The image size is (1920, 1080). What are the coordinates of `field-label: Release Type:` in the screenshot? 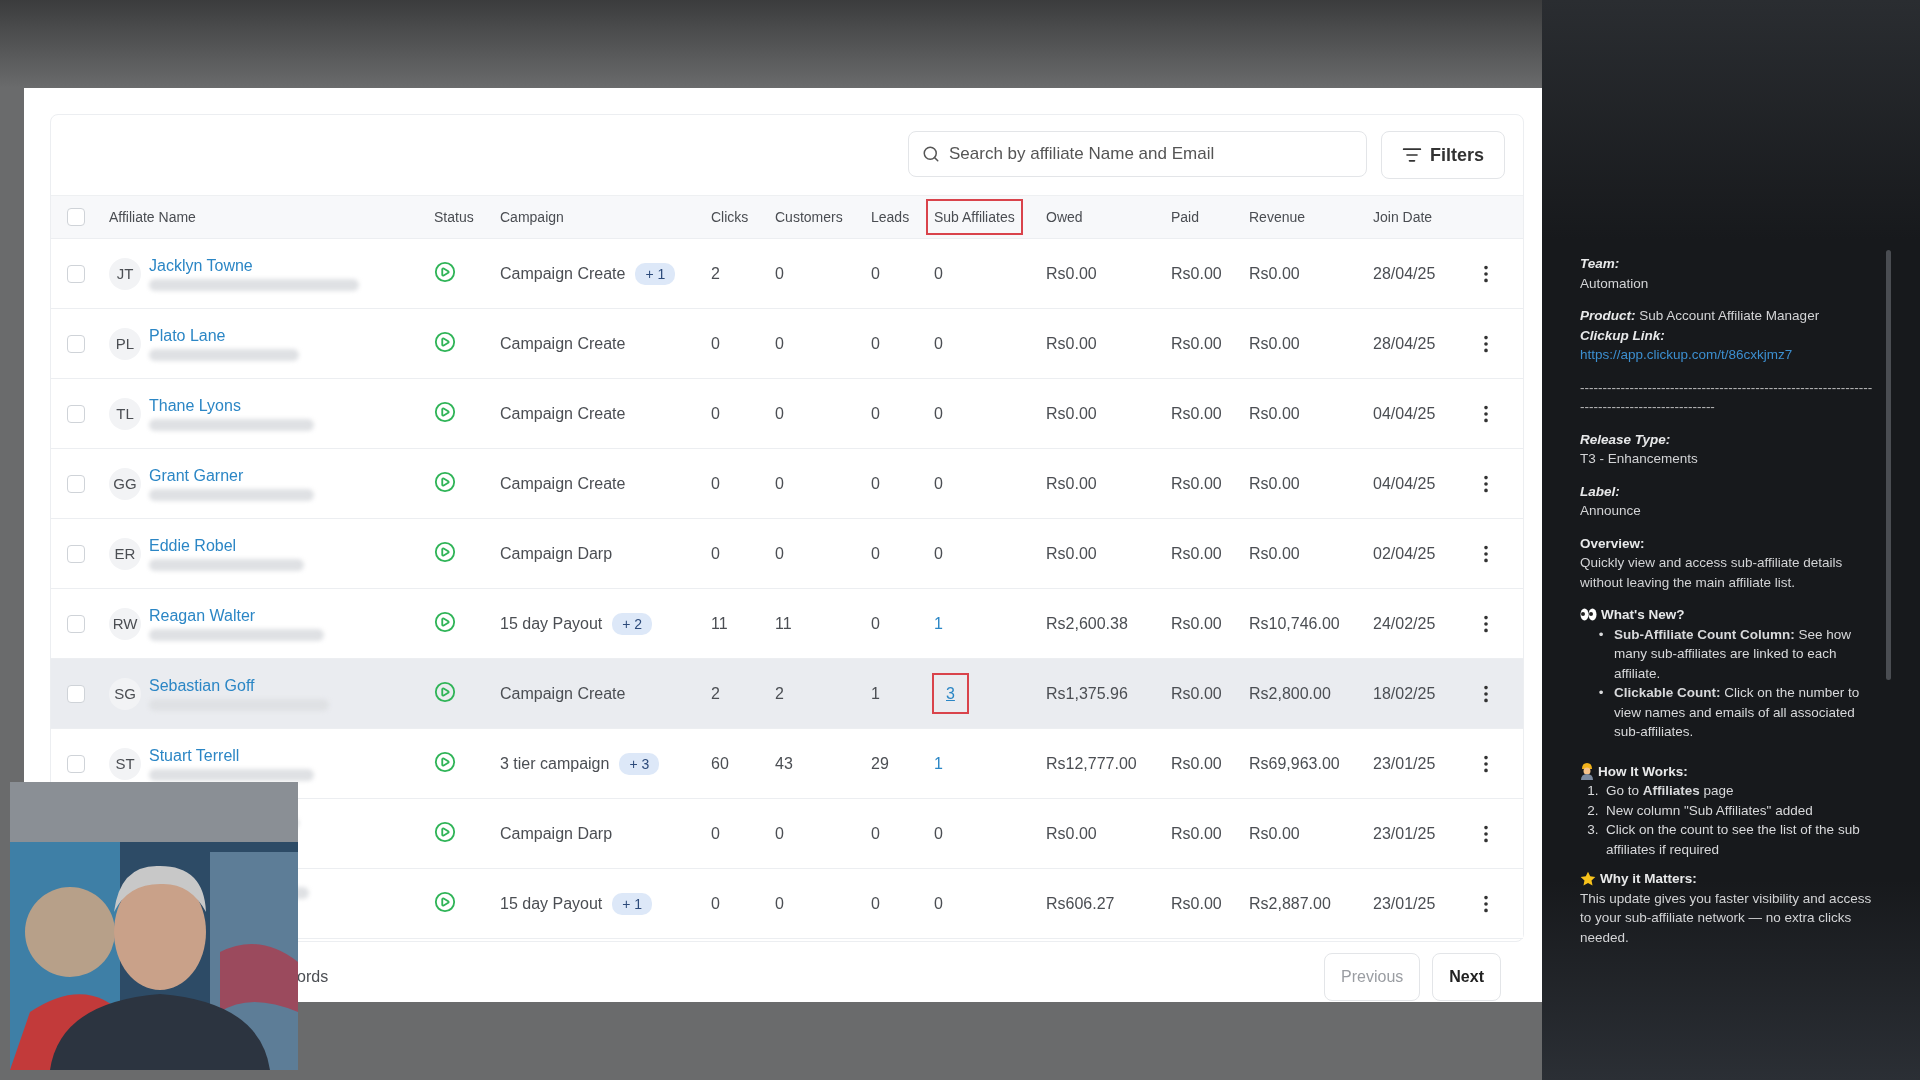 It's located at (1626, 439).